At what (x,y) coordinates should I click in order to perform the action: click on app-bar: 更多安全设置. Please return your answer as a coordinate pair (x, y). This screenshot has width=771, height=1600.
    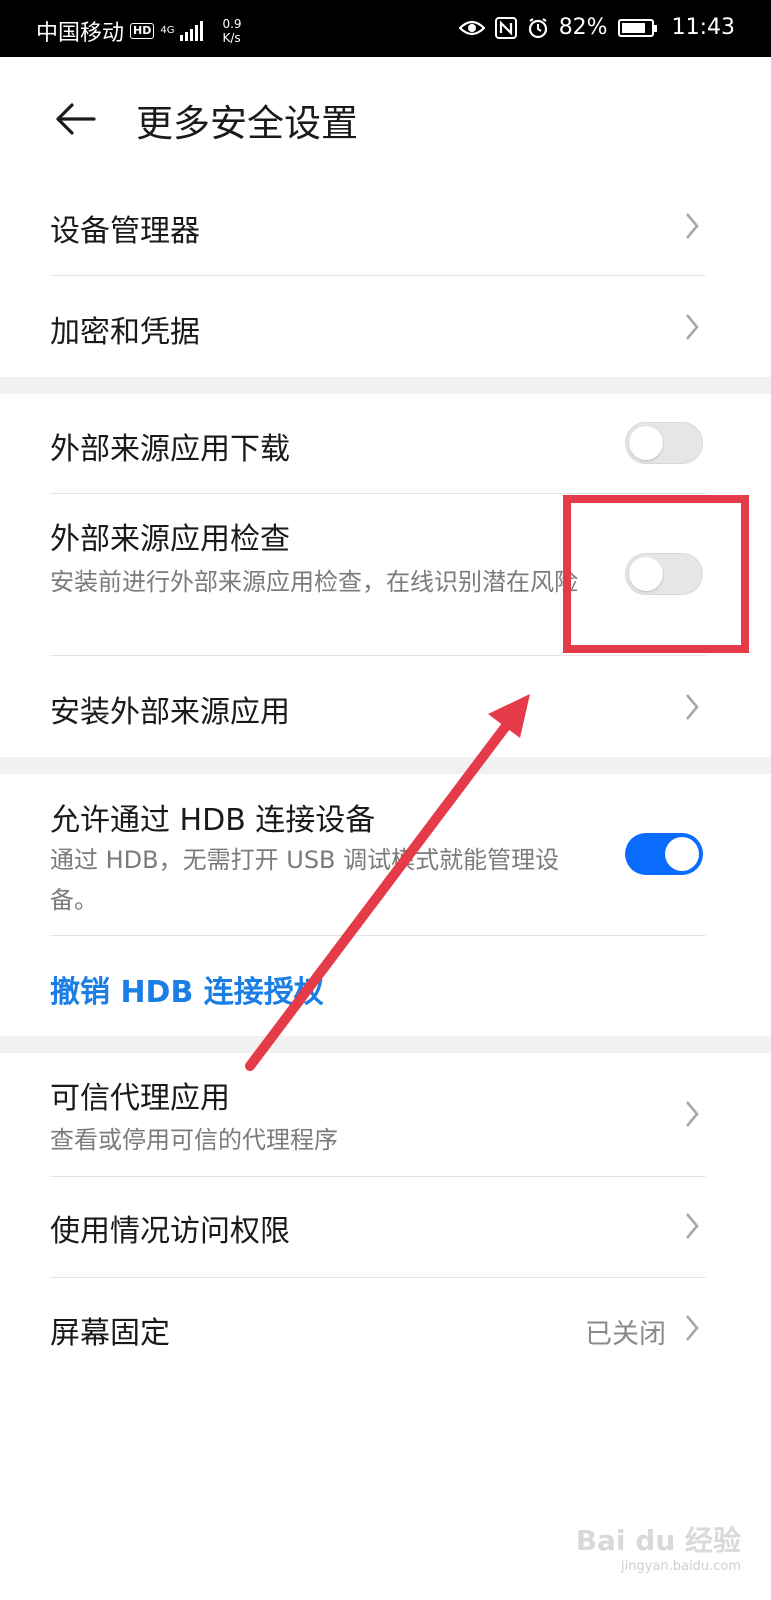
    Looking at the image, I should click on (385, 117).